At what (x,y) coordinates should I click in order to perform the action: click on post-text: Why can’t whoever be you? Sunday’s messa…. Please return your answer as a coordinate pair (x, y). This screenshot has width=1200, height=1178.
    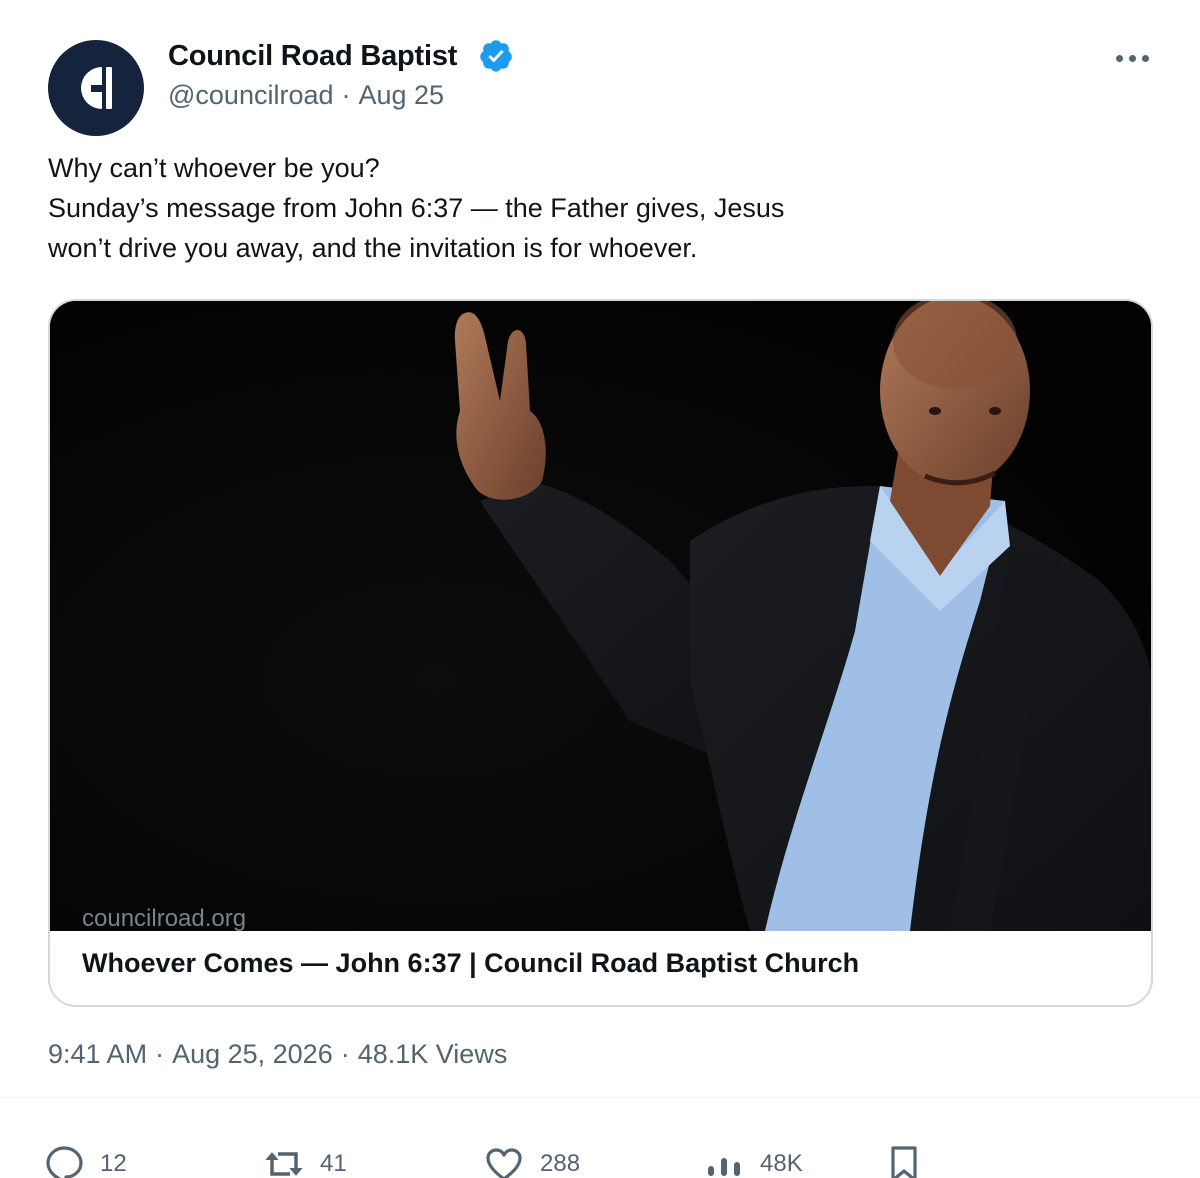
    Looking at the image, I should click on (598, 208).